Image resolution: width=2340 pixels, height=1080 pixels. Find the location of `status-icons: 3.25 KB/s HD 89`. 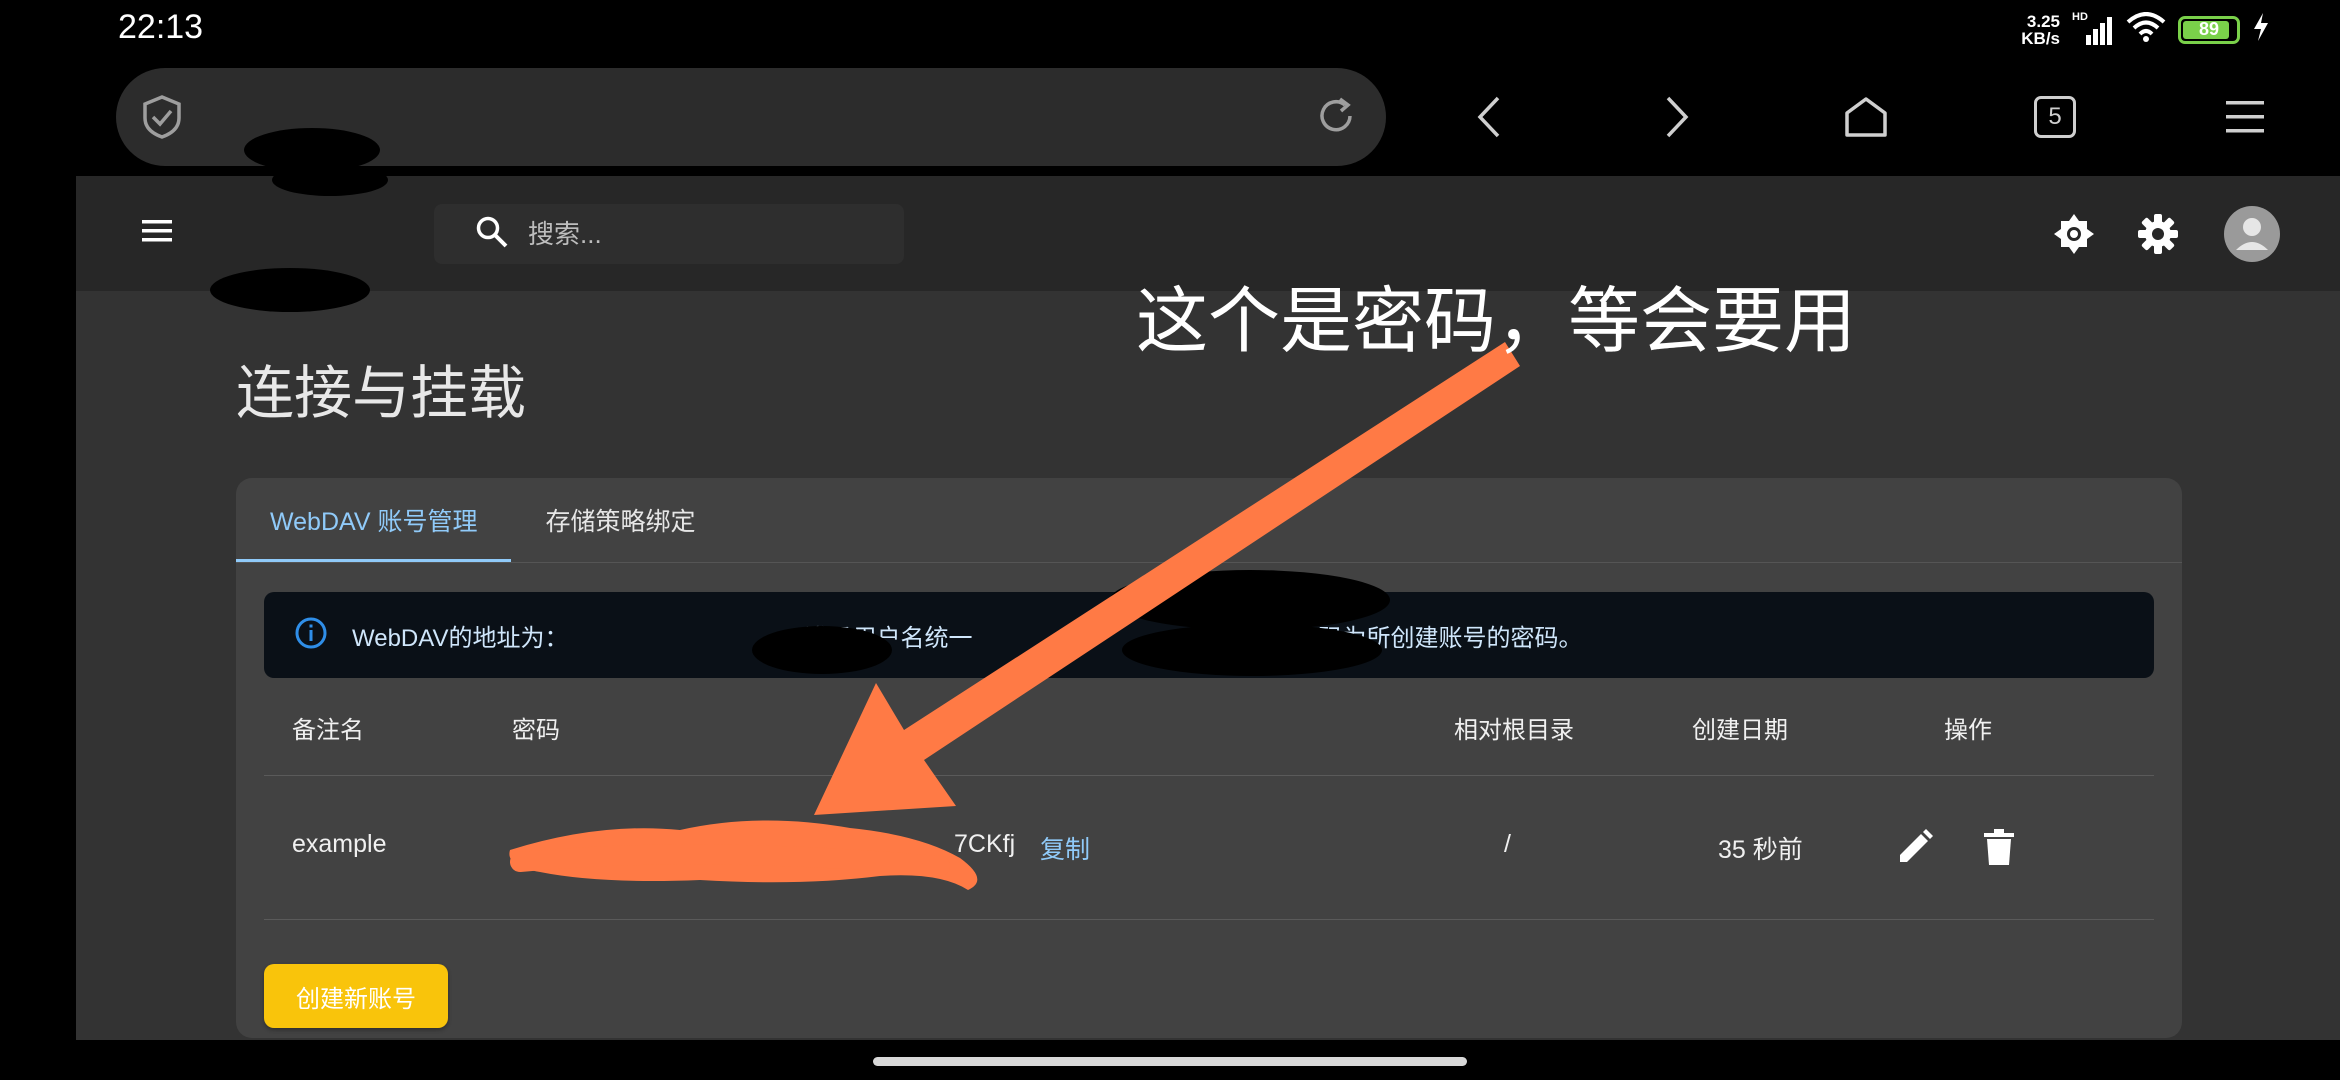

status-icons: 3.25 KB/s HD 89 is located at coordinates (2145, 29).